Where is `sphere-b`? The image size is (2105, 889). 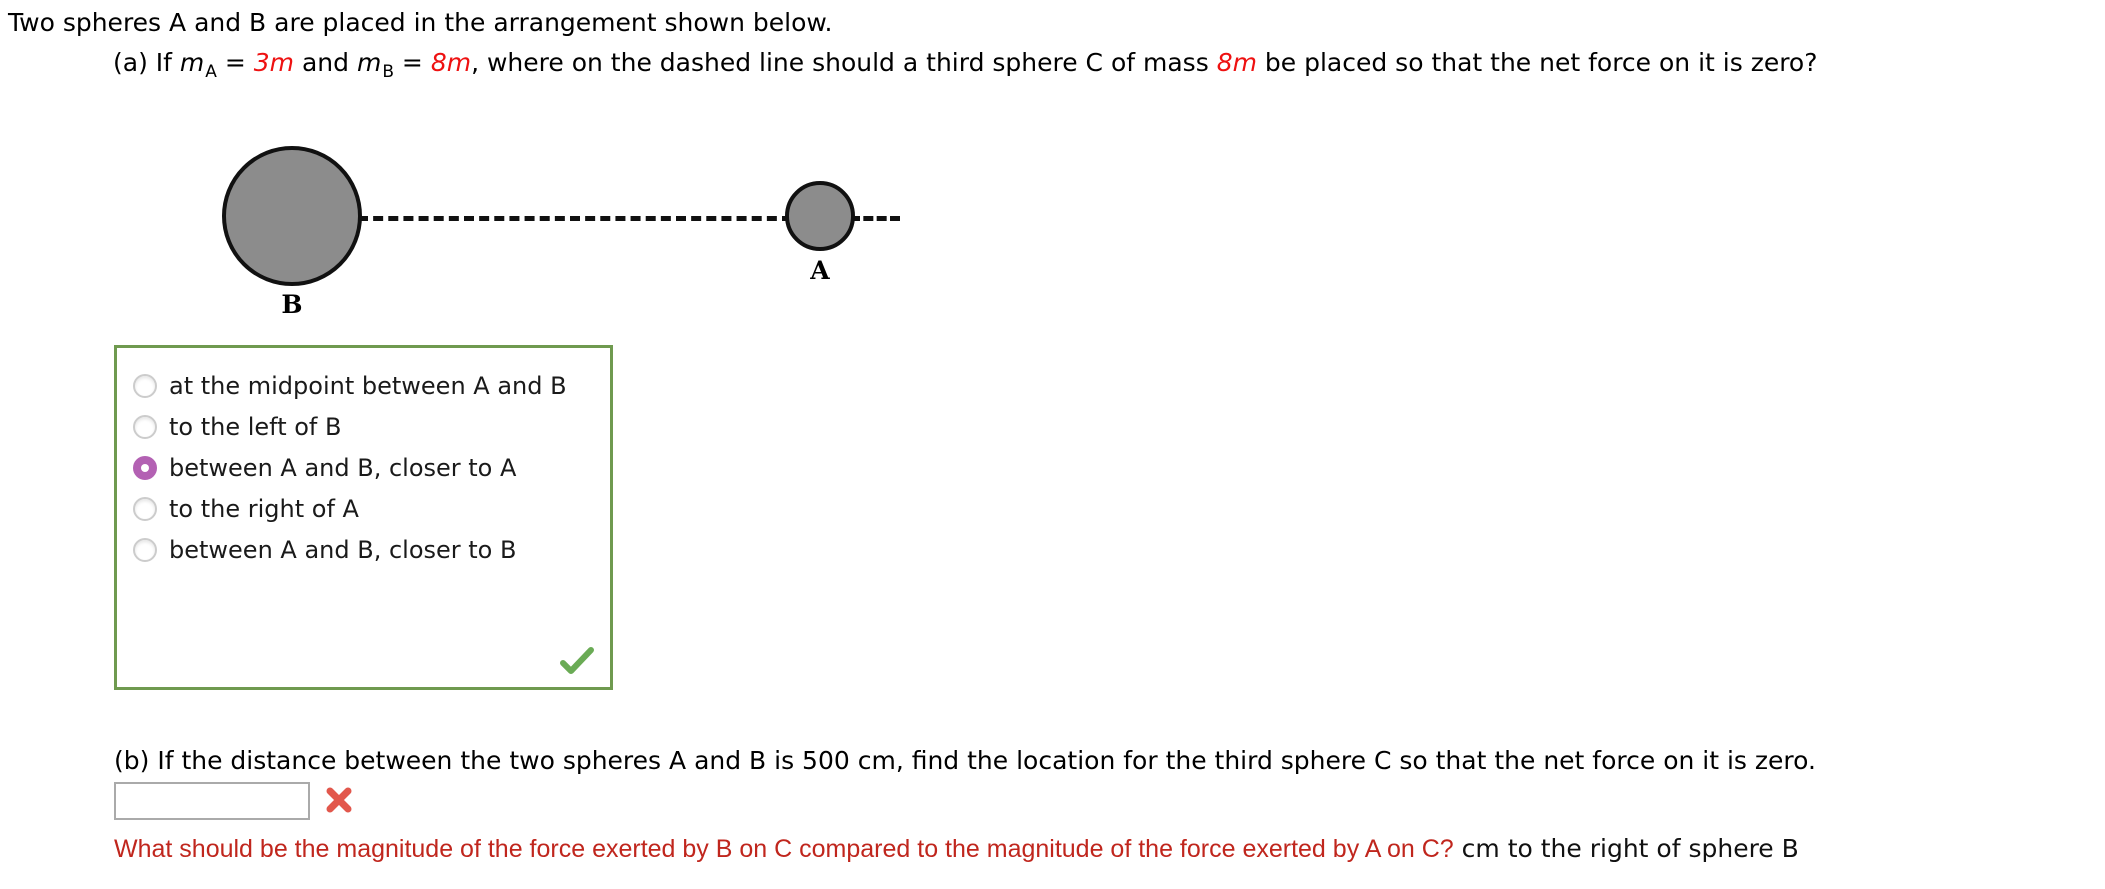
sphere-b is located at coordinates (292, 216).